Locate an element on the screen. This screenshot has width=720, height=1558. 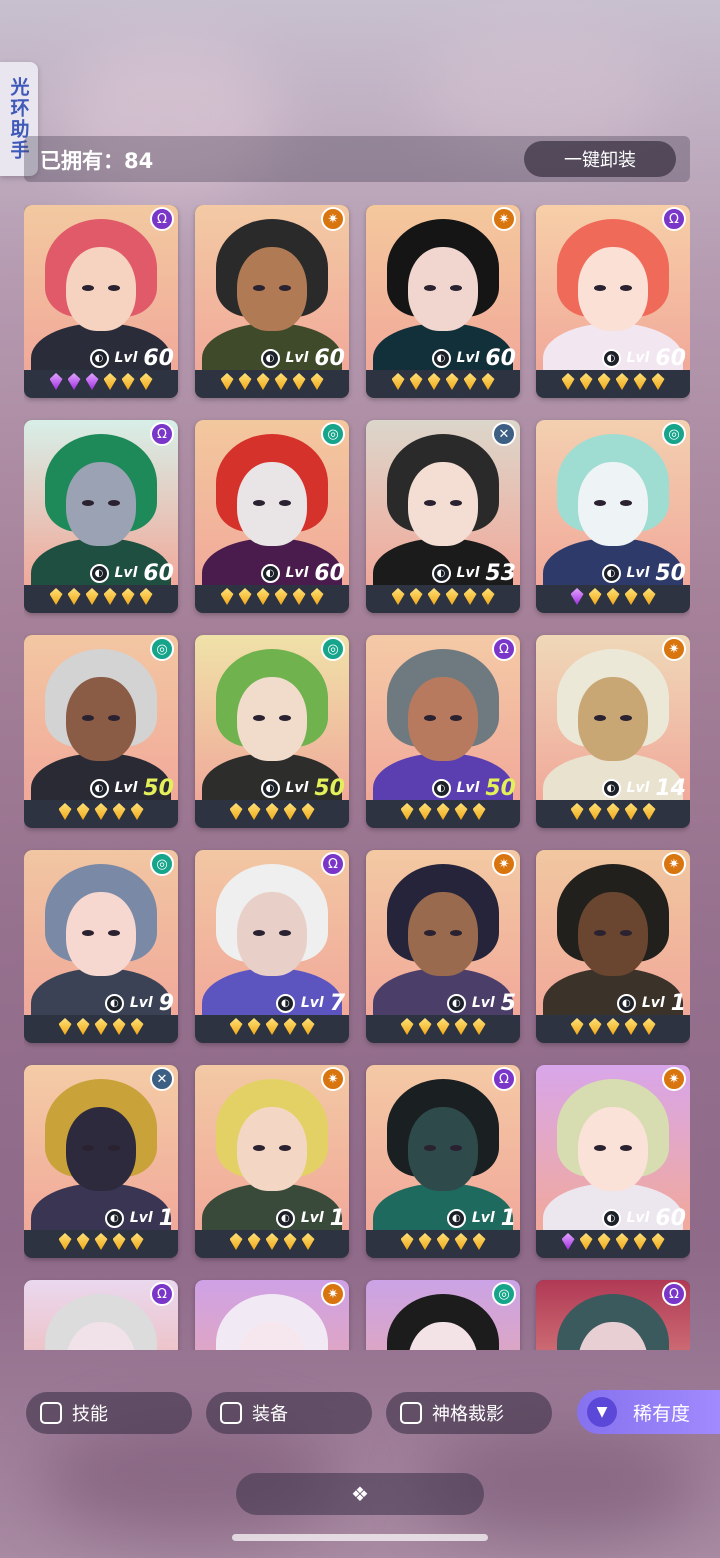
hero-level: 1 is located at coordinates (678, 1003).